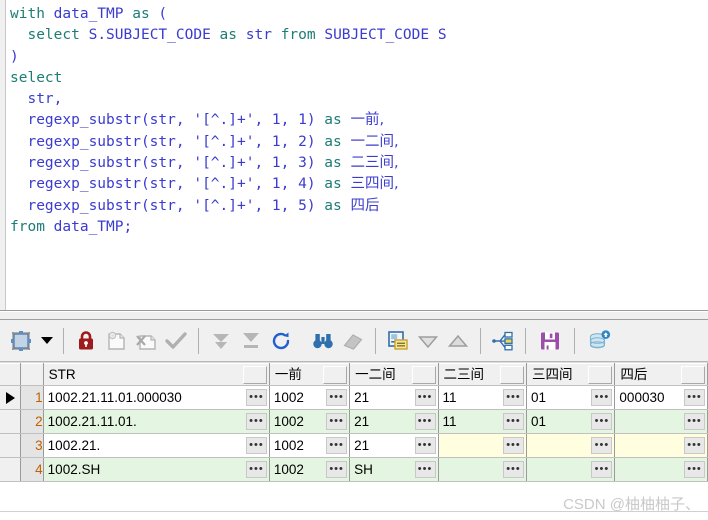 This screenshot has height=520, width=708. Describe the element at coordinates (221, 341) in the screenshot. I see `fetch-next-page-button` at that location.